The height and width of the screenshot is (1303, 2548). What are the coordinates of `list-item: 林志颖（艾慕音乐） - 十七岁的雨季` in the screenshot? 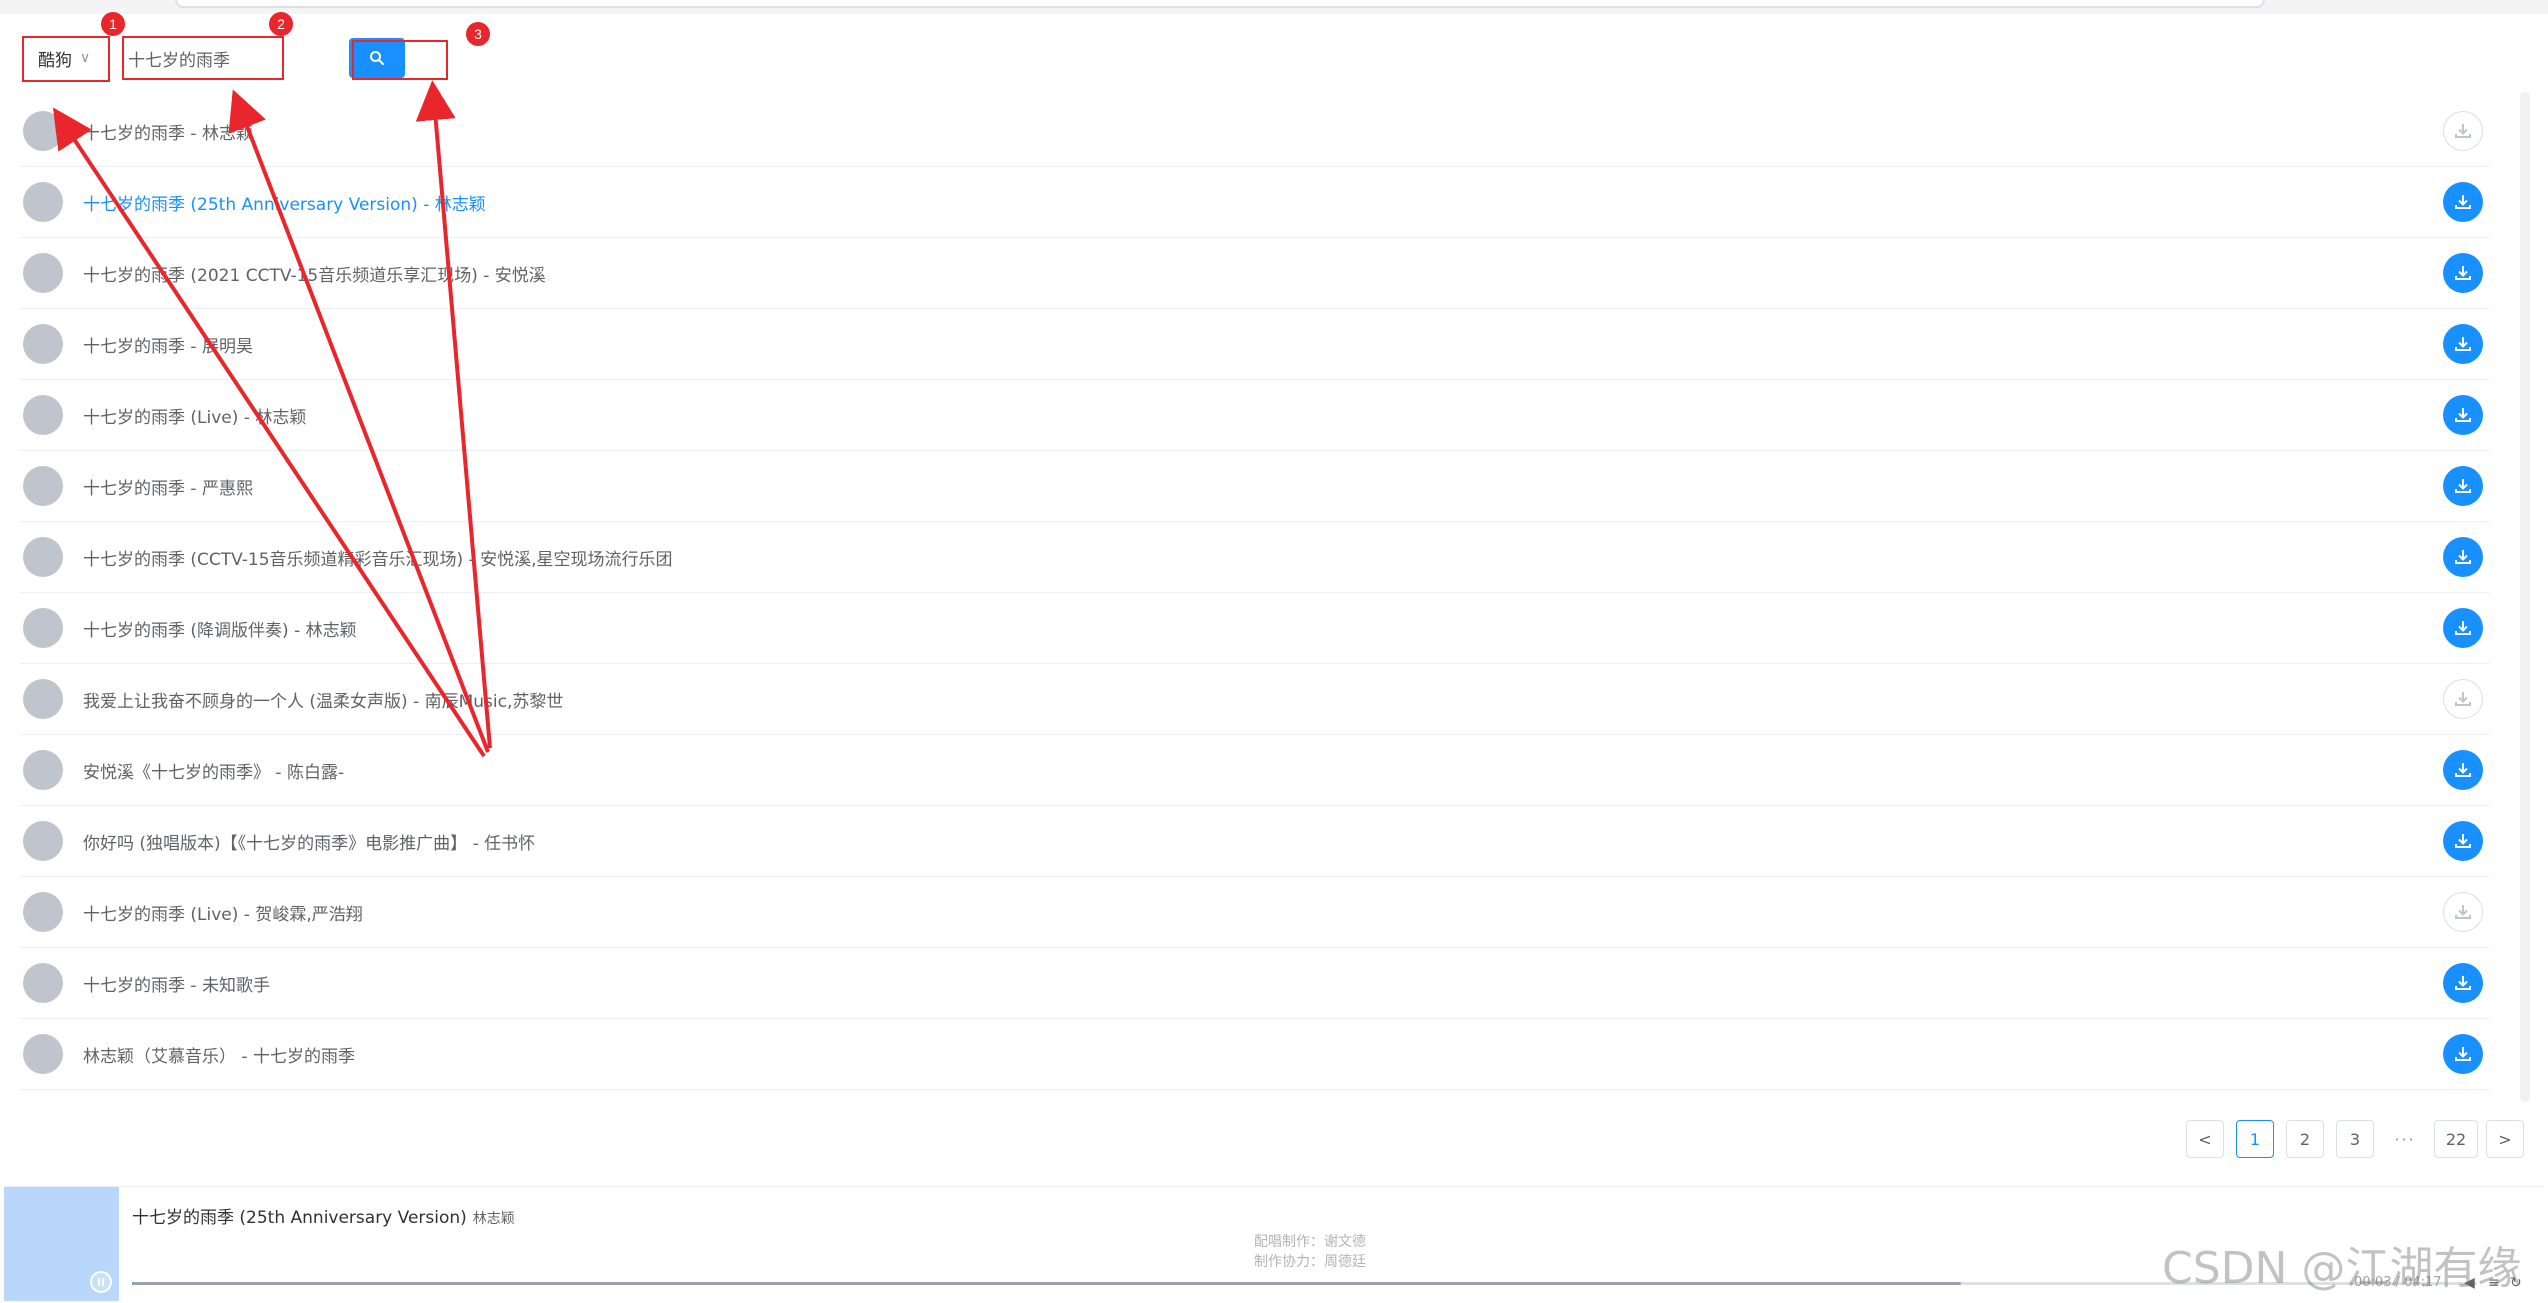 It's located at (1255, 1054).